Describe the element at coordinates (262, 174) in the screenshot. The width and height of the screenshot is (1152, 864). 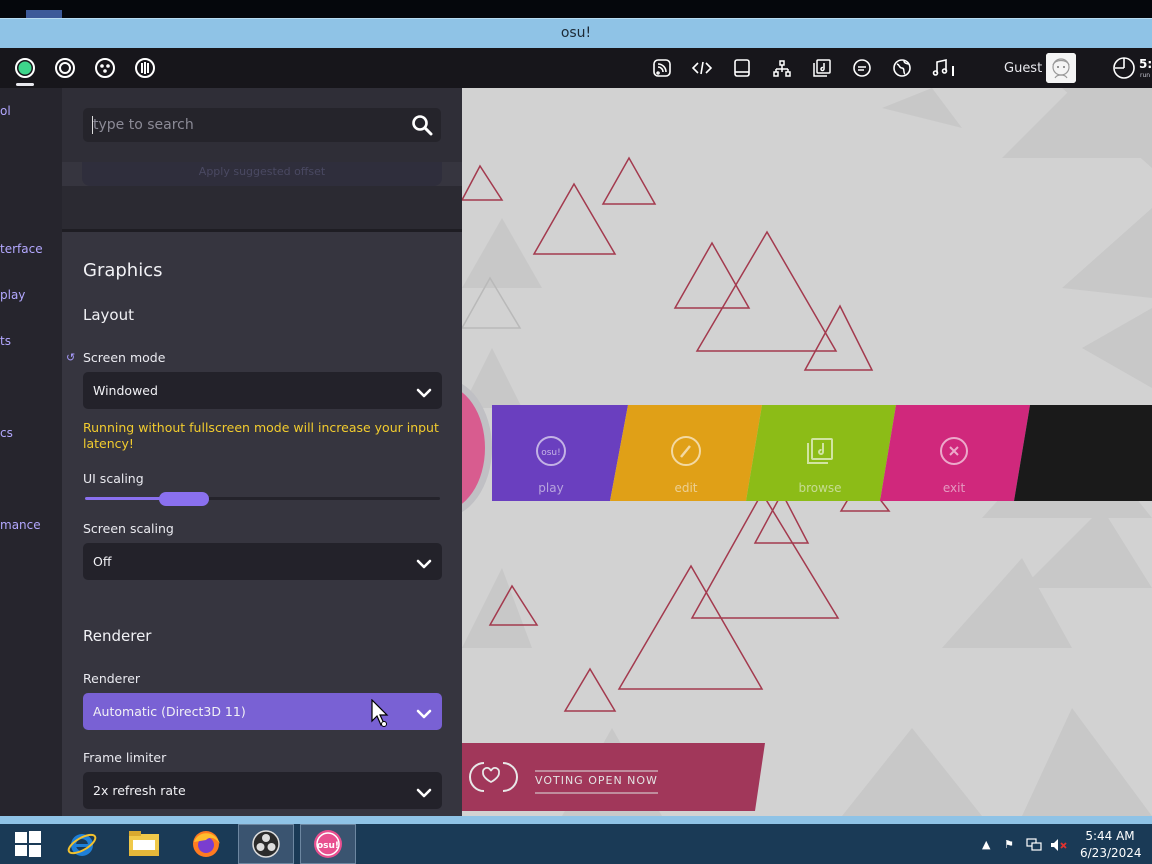
I see `apply-offset-button: Apply suggested offset` at that location.